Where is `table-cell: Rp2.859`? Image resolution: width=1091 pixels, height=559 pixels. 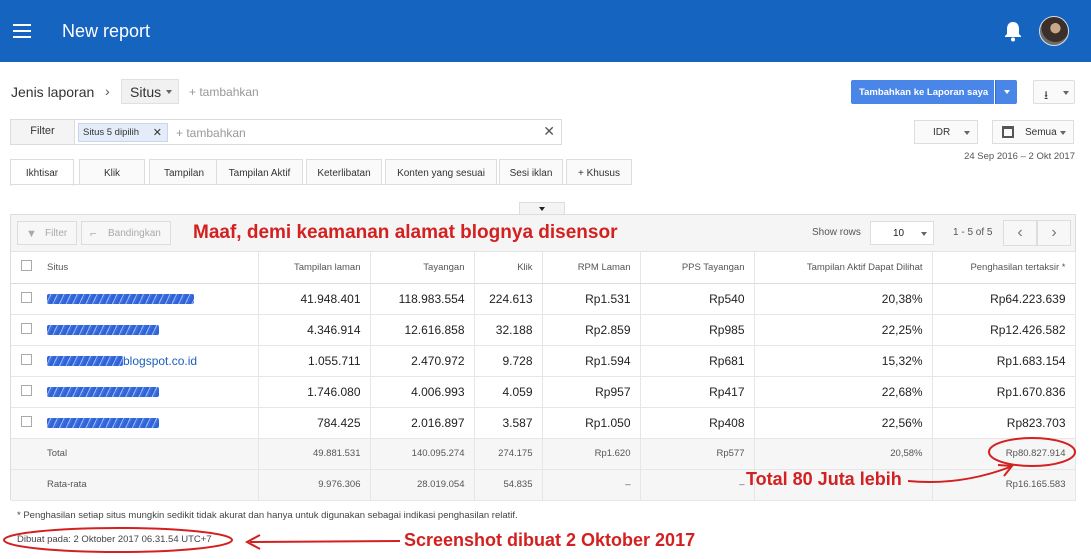
table-cell: Rp2.859 is located at coordinates (591, 330).